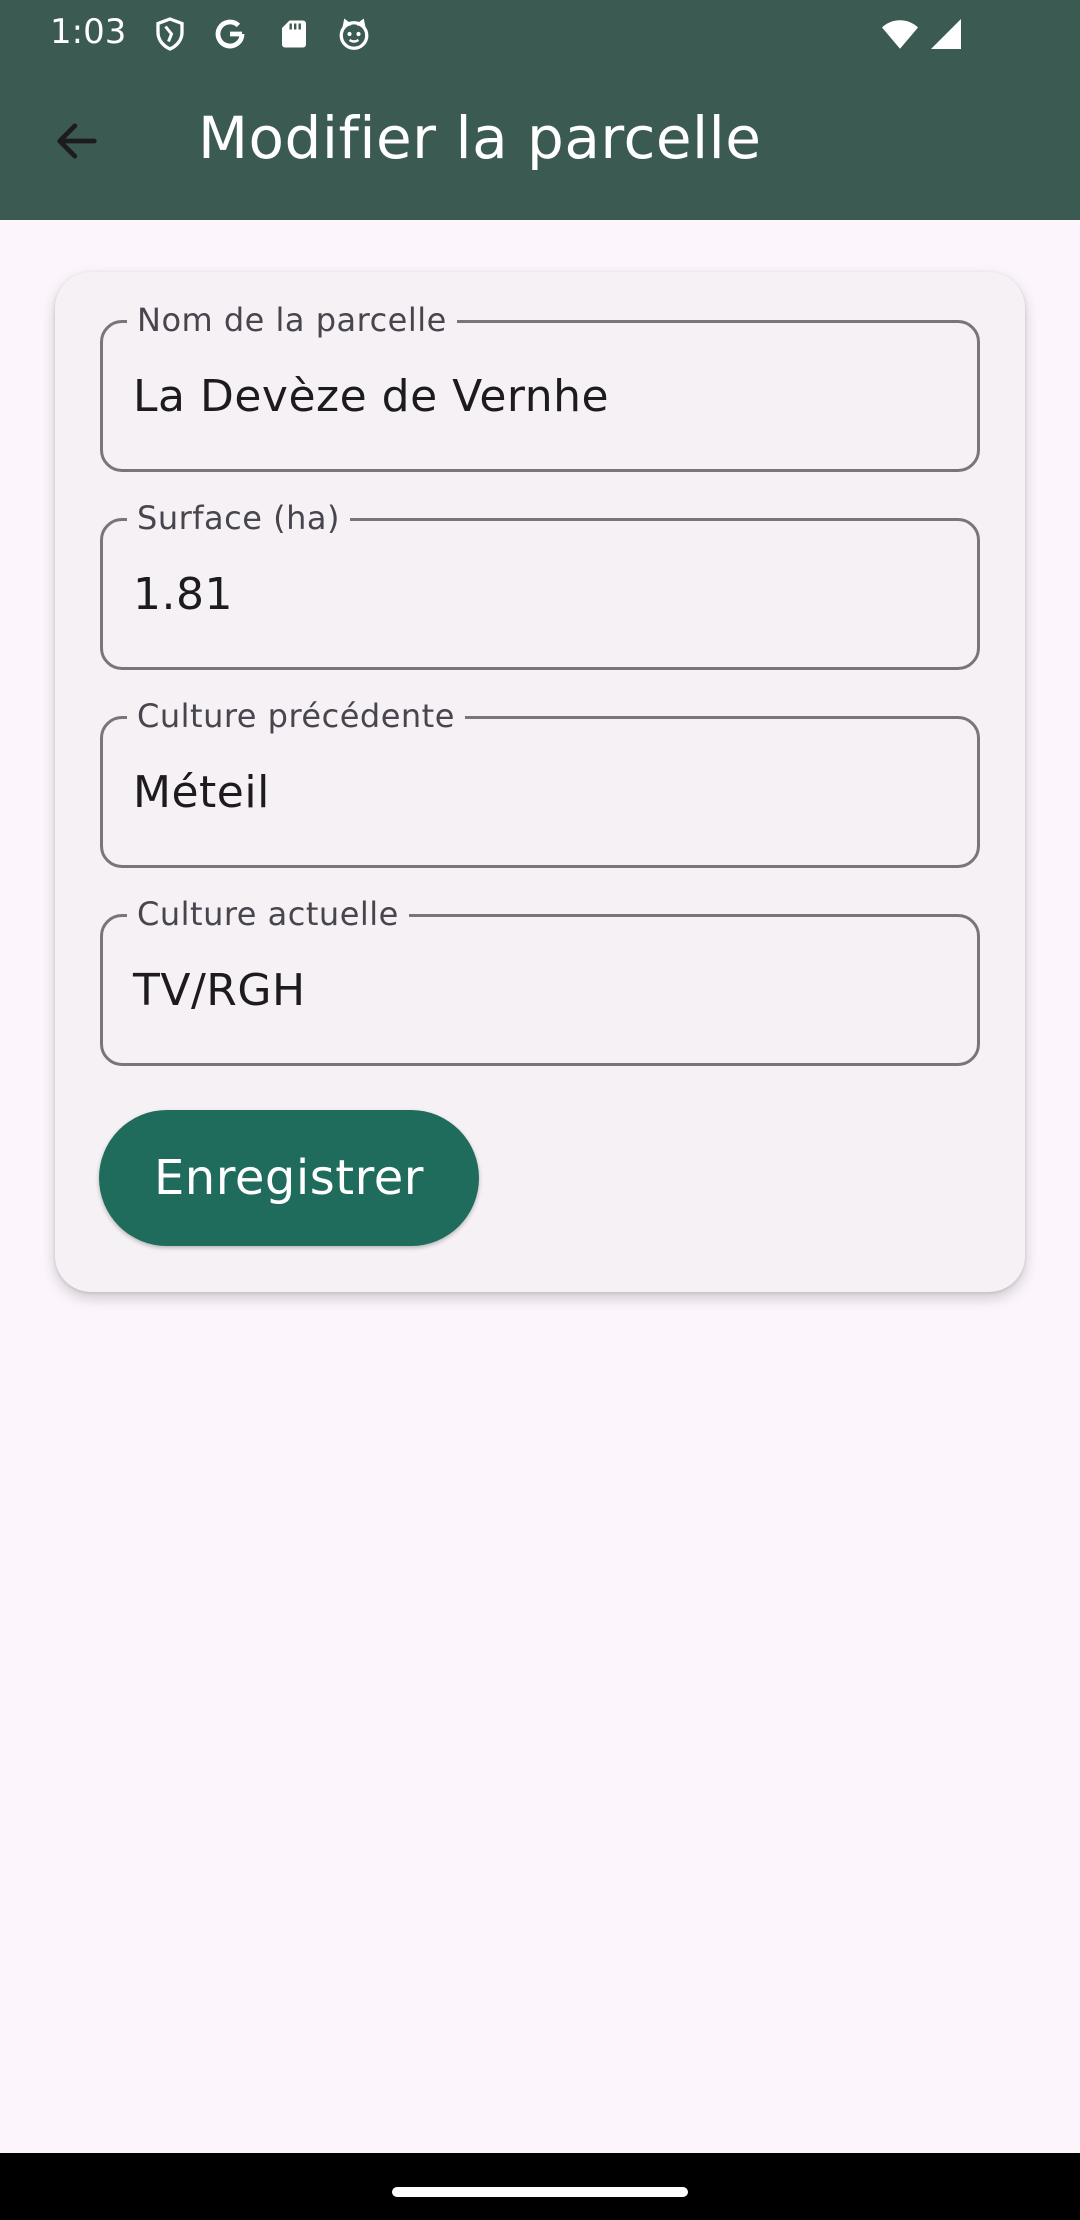 The height and width of the screenshot is (2220, 1080). I want to click on parcel-name-label: Nom de la parcelle, so click(292, 320).